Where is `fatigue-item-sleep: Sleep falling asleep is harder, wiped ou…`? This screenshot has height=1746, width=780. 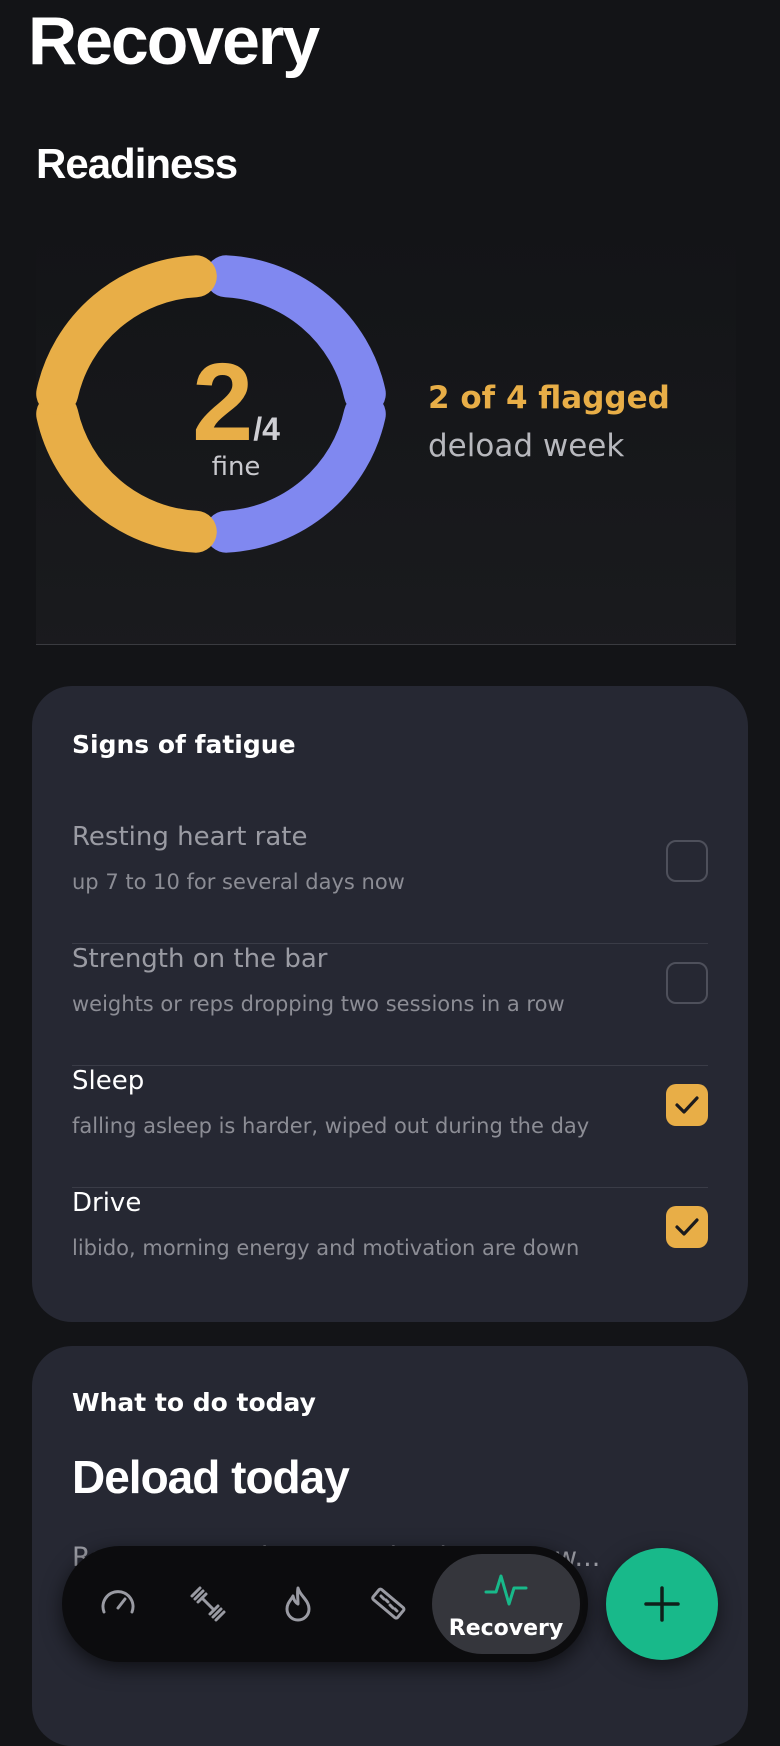 fatigue-item-sleep: Sleep falling asleep is harder, wiped ou… is located at coordinates (390, 1127).